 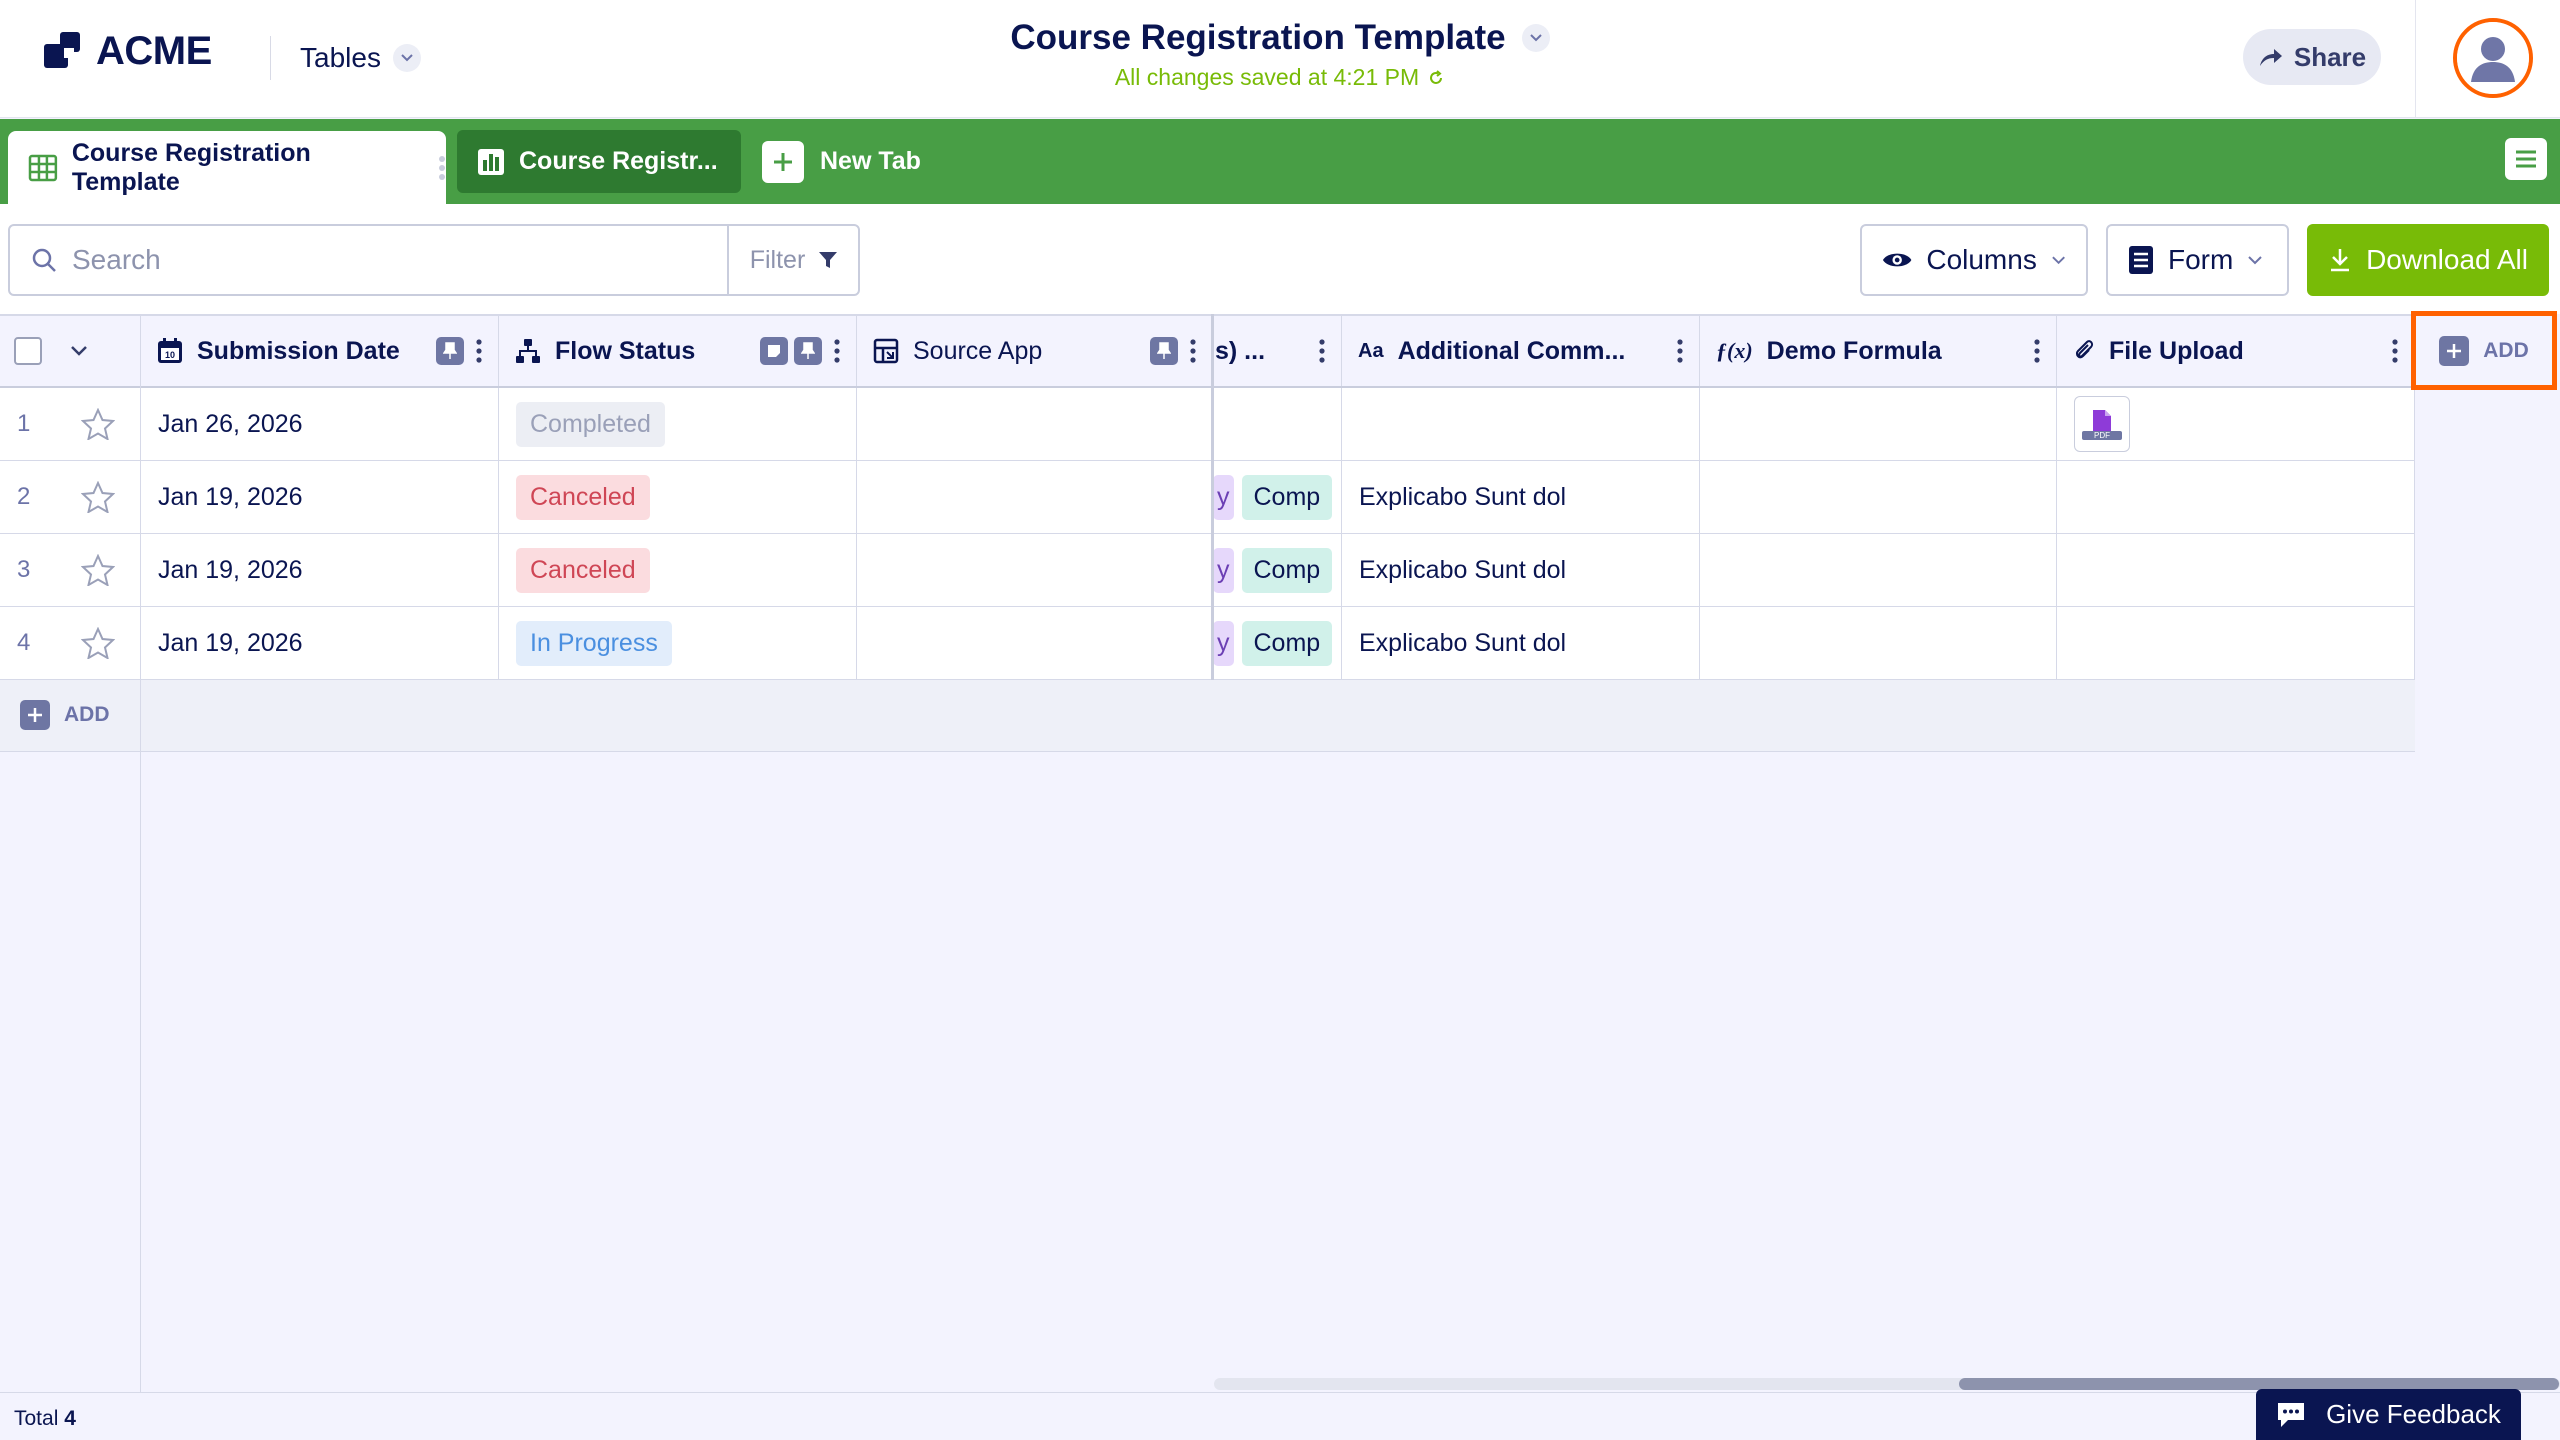 I want to click on select-all-cell, so click(x=70, y=351).